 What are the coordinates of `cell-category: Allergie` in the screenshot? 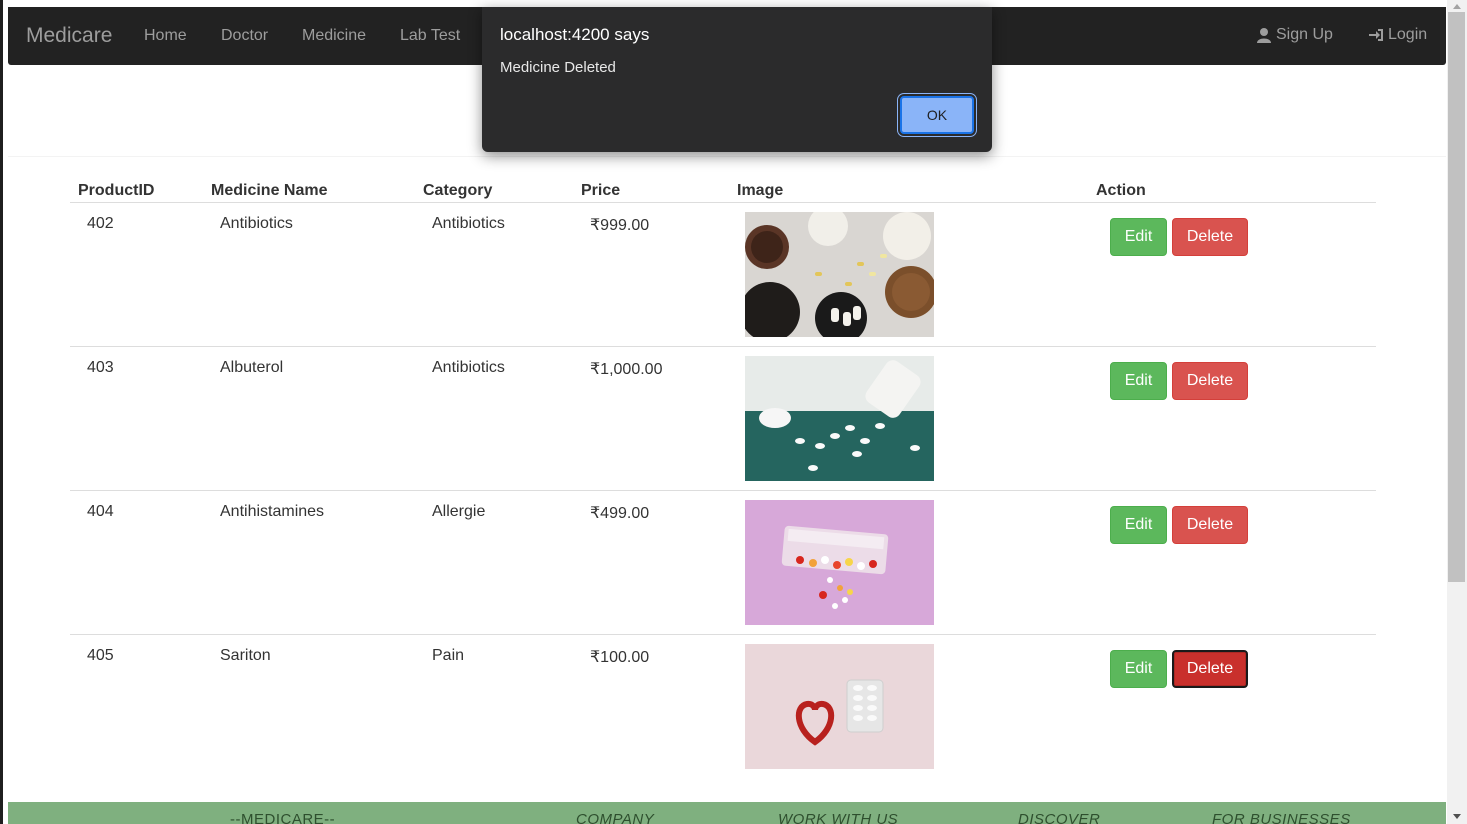 It's located at (459, 511).